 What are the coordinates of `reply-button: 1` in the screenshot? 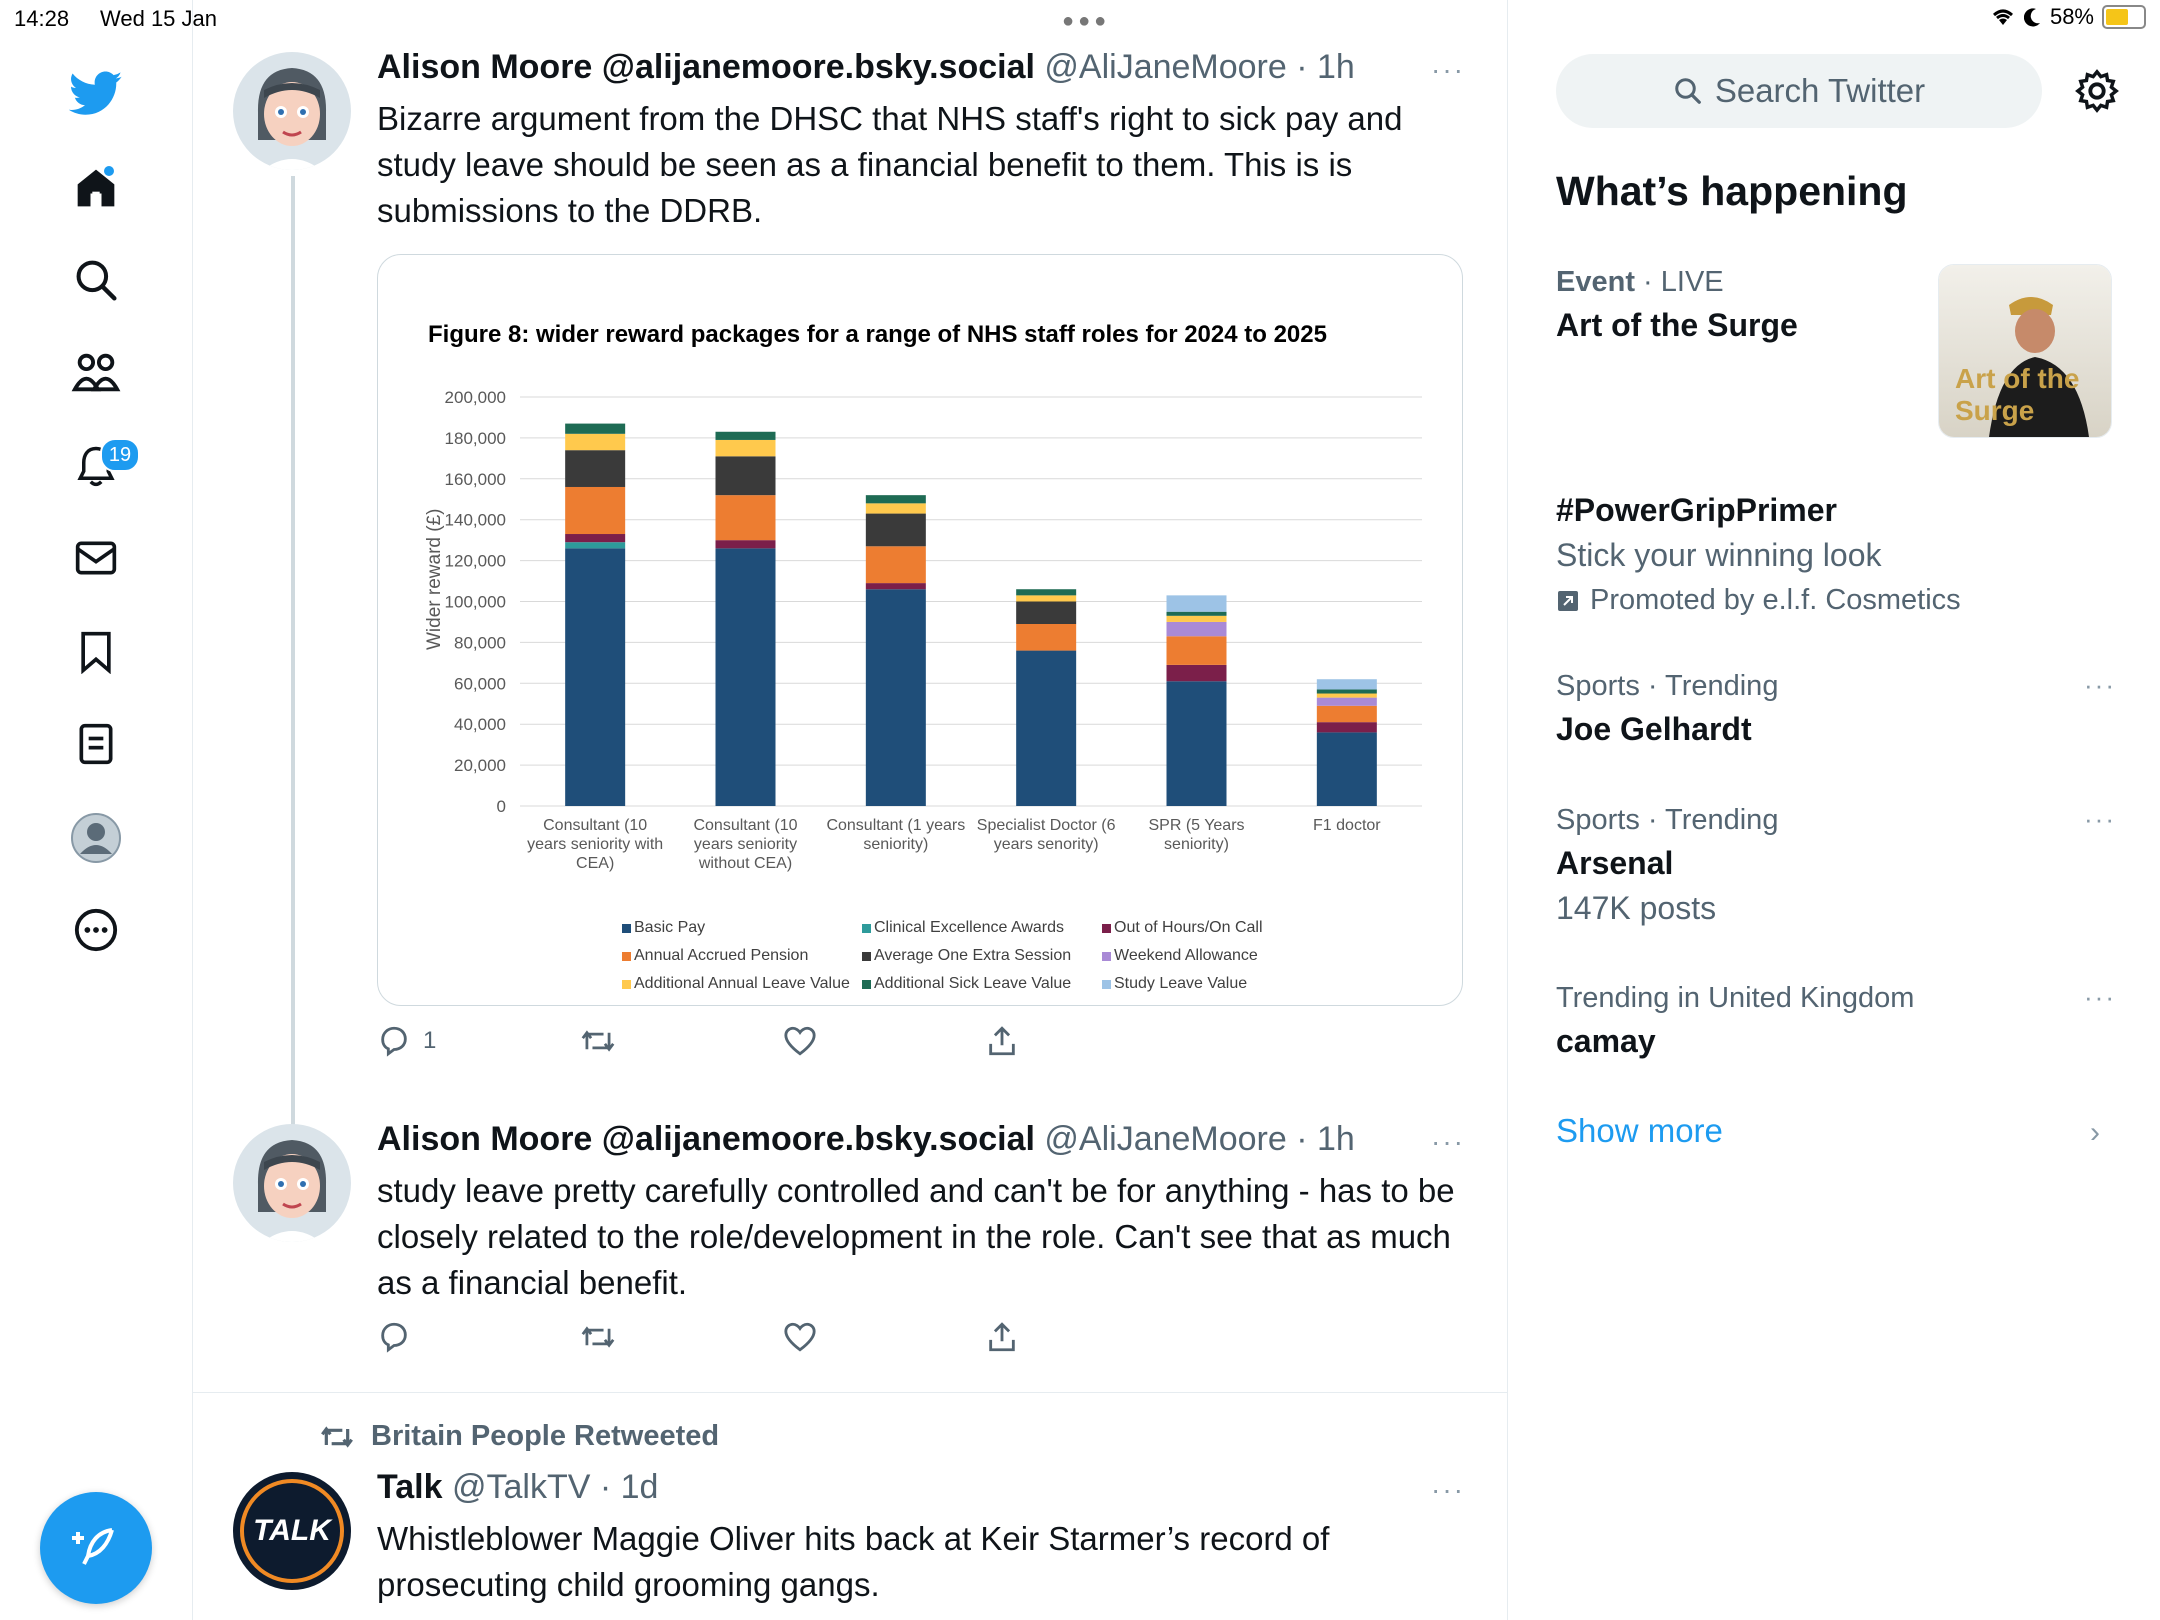 It's located at (478, 1041).